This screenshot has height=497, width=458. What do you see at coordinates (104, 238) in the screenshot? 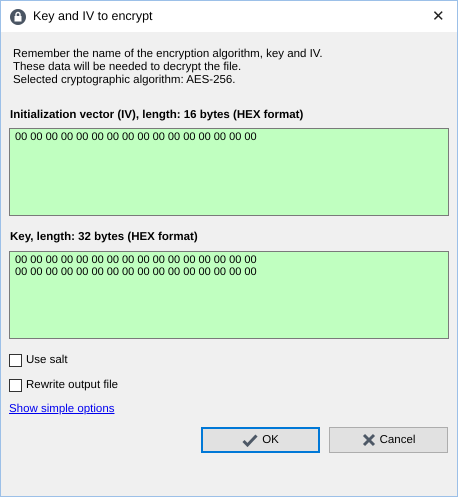
I see `field-label: Key, length: 32 bytes (HEX format)` at bounding box center [104, 238].